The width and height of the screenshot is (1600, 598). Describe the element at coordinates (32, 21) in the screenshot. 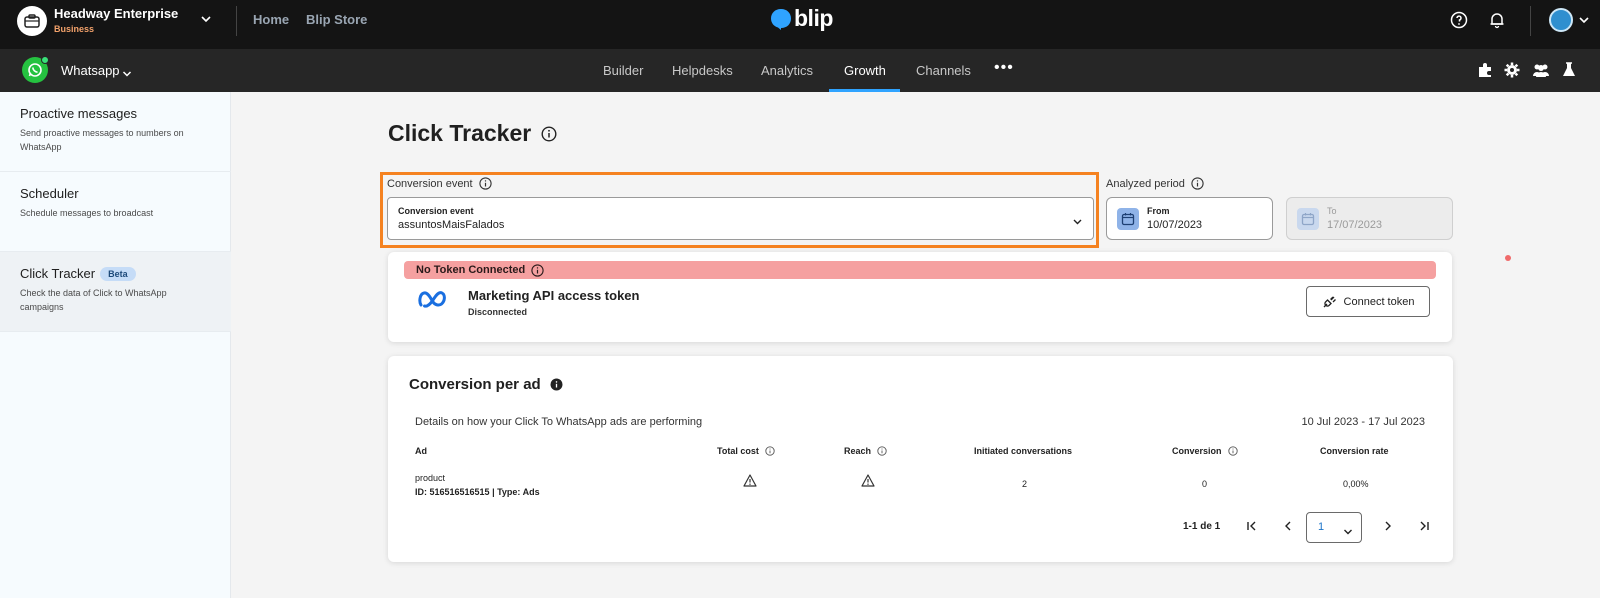

I see `briefcase-icon` at that location.